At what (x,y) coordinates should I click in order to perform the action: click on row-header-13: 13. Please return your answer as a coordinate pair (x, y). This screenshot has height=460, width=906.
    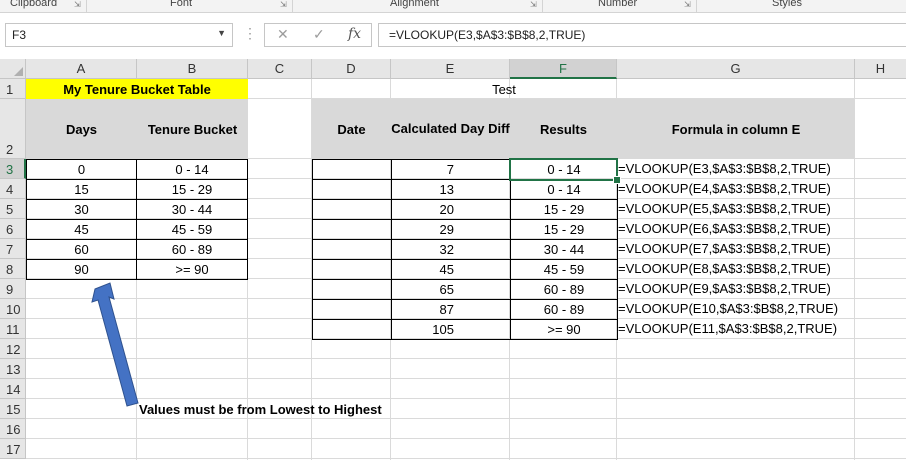
    Looking at the image, I should click on (13, 369).